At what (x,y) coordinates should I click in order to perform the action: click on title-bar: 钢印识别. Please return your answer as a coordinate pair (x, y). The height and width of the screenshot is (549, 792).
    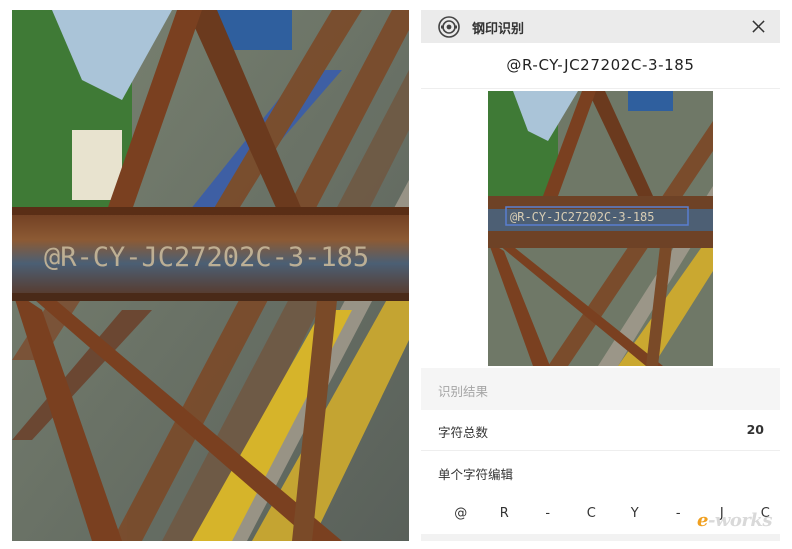
    Looking at the image, I should click on (600, 26).